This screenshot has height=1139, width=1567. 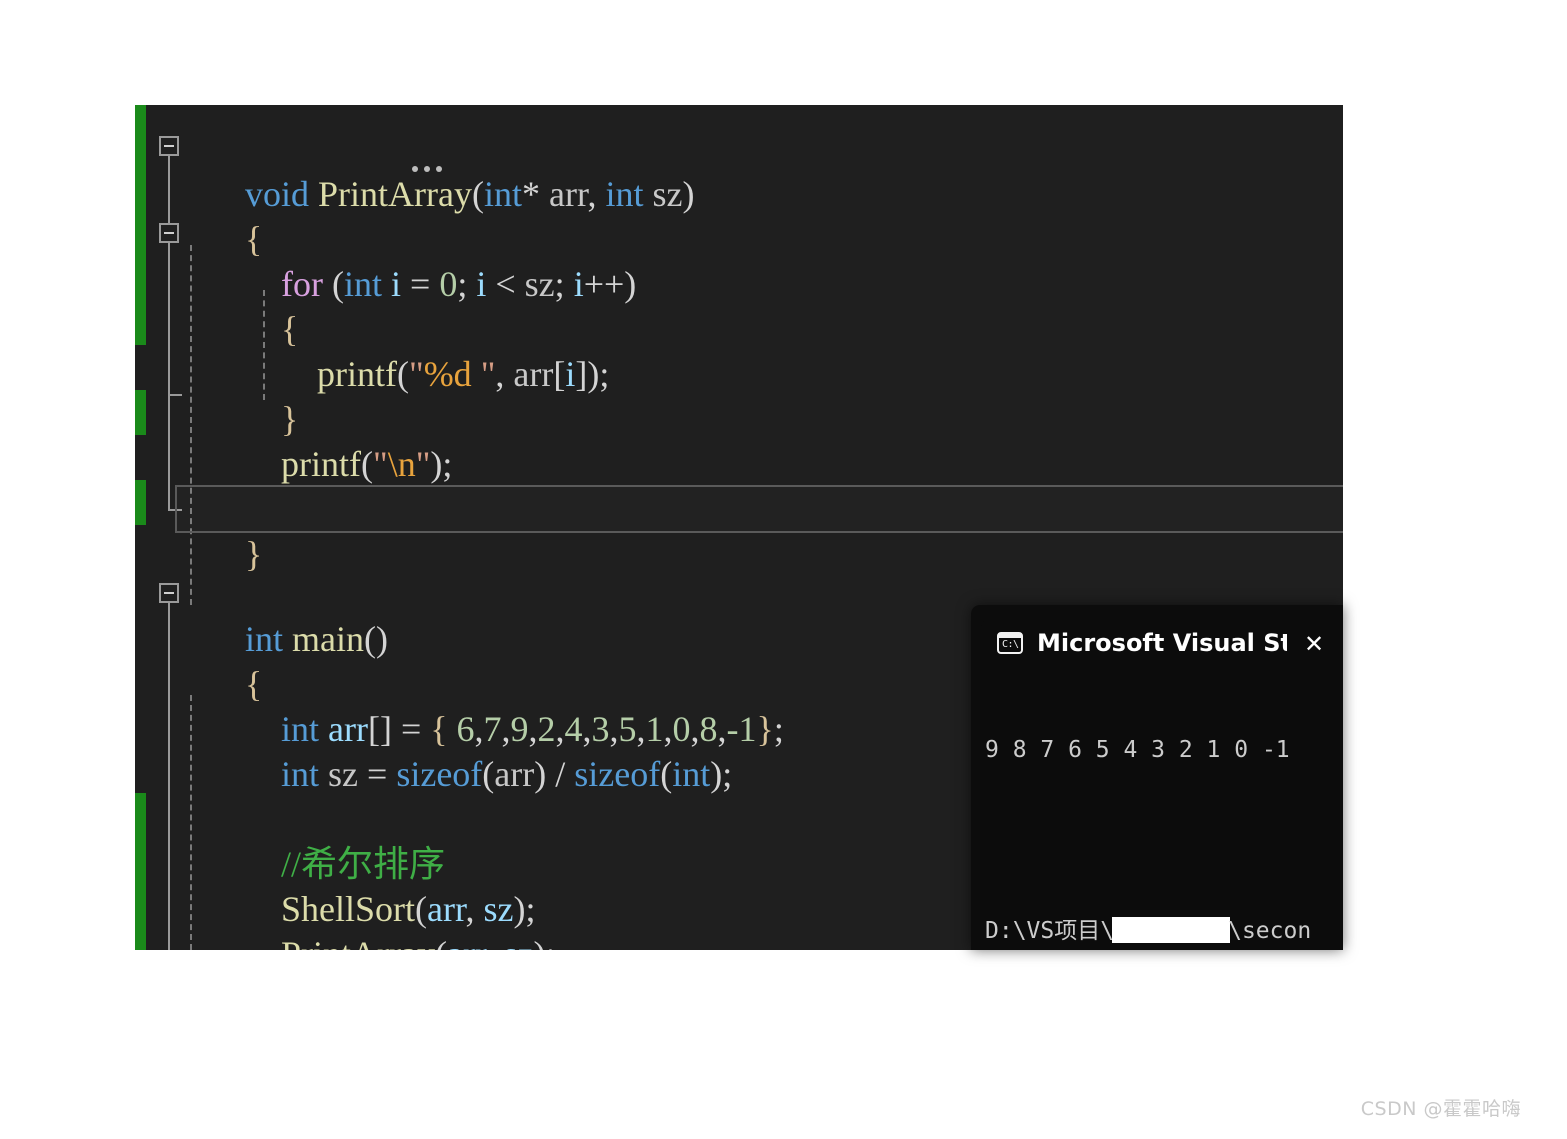 What do you see at coordinates (328, 639) in the screenshot?
I see `token-function-main: main` at bounding box center [328, 639].